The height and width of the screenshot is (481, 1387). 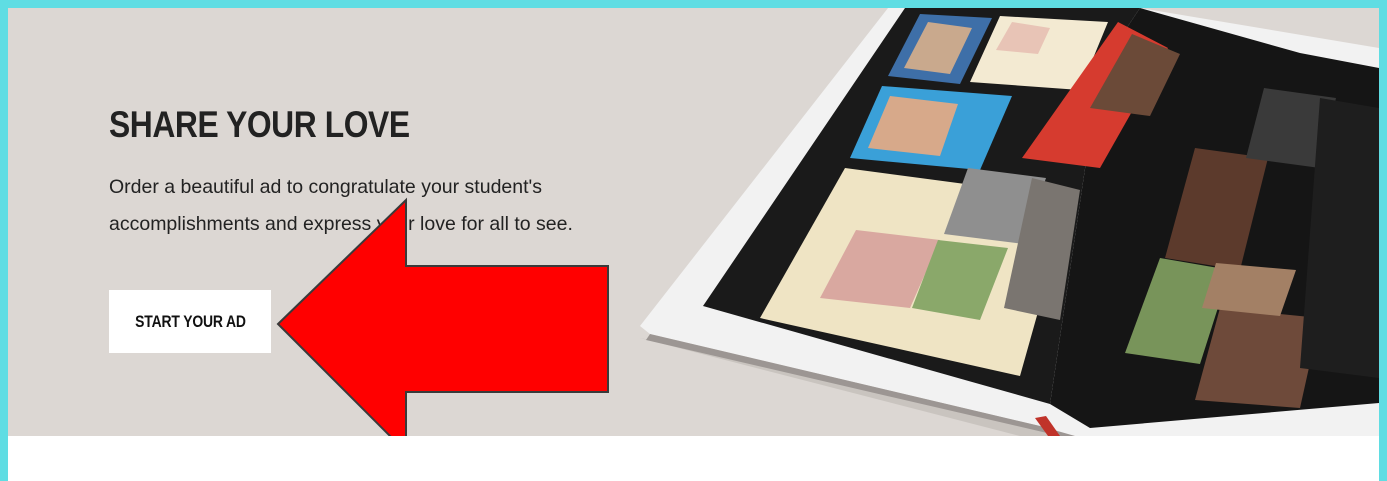 What do you see at coordinates (259, 124) in the screenshot?
I see `hero-headline: SHARE YOUR LOVE` at bounding box center [259, 124].